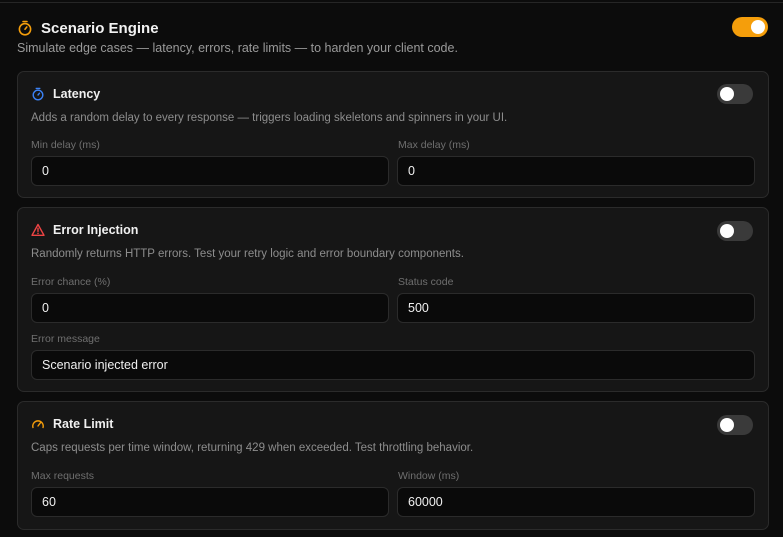 The width and height of the screenshot is (783, 537). Describe the element at coordinates (576, 308) in the screenshot. I see `status-code-input: 500` at that location.